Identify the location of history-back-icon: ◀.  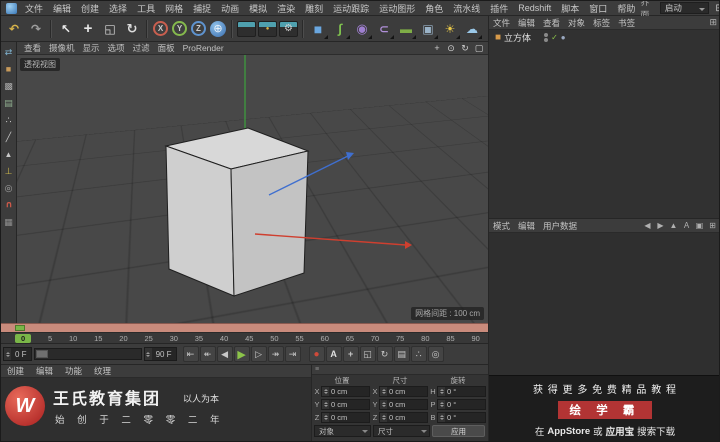
(647, 225).